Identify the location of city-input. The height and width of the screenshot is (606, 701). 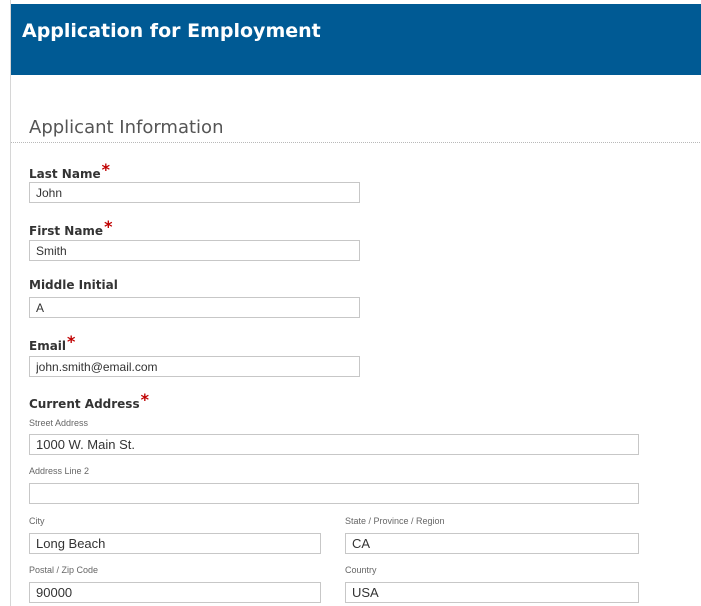
(175, 543).